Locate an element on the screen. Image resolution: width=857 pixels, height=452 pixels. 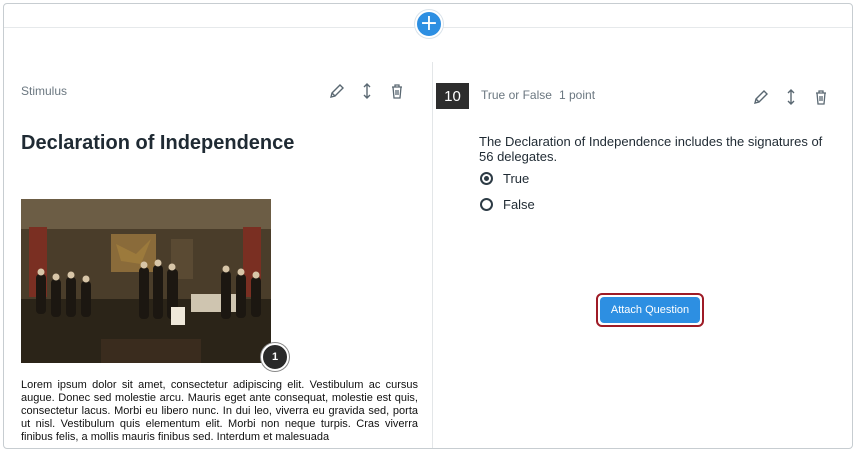
question-points-label: 1 point is located at coordinates (577, 95).